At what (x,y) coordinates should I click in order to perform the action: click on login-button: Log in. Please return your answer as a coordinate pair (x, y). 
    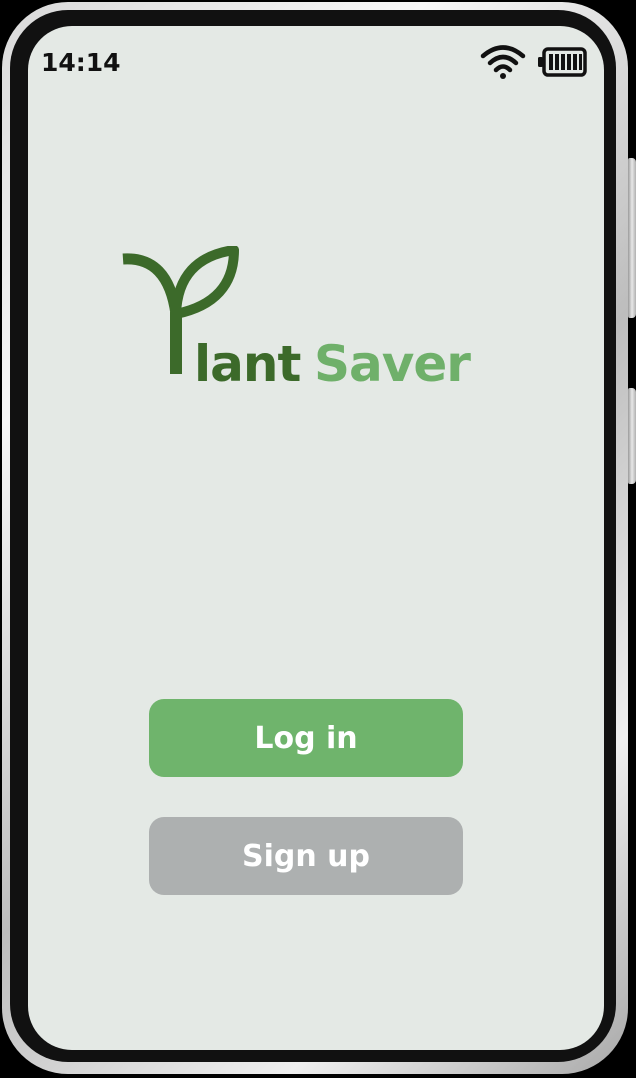
    Looking at the image, I should click on (306, 738).